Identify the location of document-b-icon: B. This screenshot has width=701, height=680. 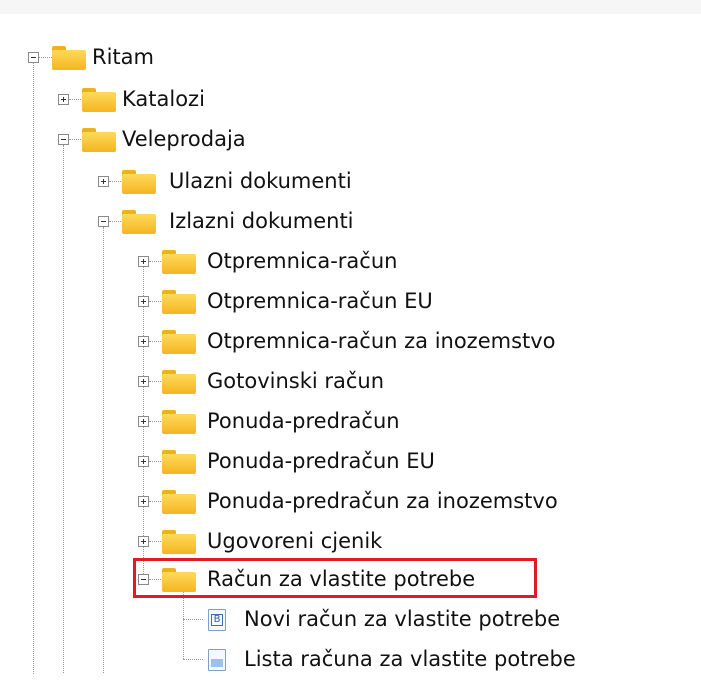
(217, 620).